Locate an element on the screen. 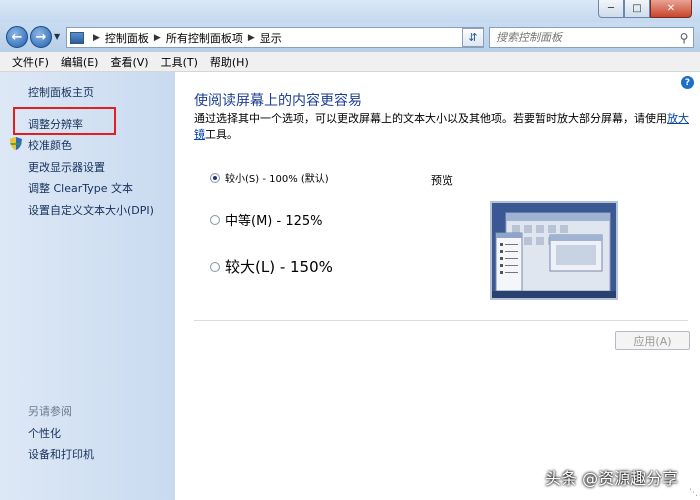 Image resolution: width=700 pixels, height=500 pixels. menu-bar: 文件(F) 编辑(E) 查看(V) 工具(T) 帮助(H) is located at coordinates (350, 62).